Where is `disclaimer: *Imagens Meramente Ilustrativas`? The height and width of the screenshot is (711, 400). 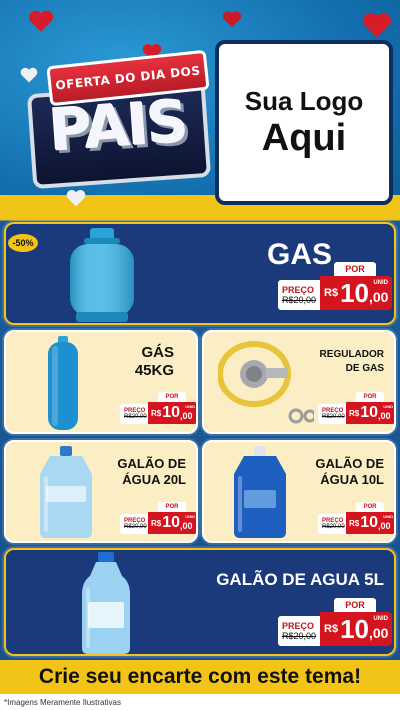 disclaimer: *Imagens Meramente Ilustrativas is located at coordinates (200, 702).